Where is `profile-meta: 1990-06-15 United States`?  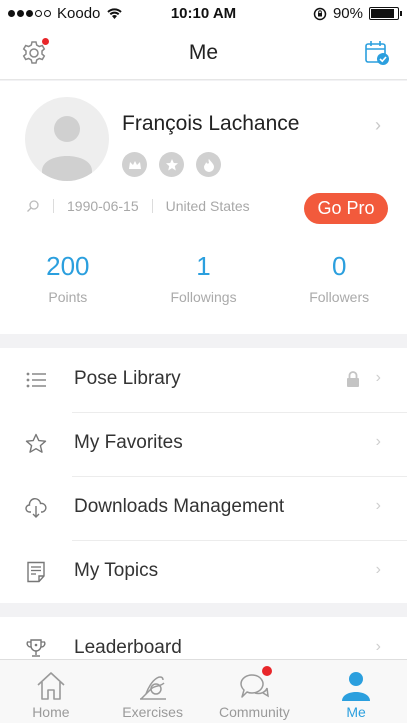
profile-meta: 1990-06-15 United States is located at coordinates (138, 206).